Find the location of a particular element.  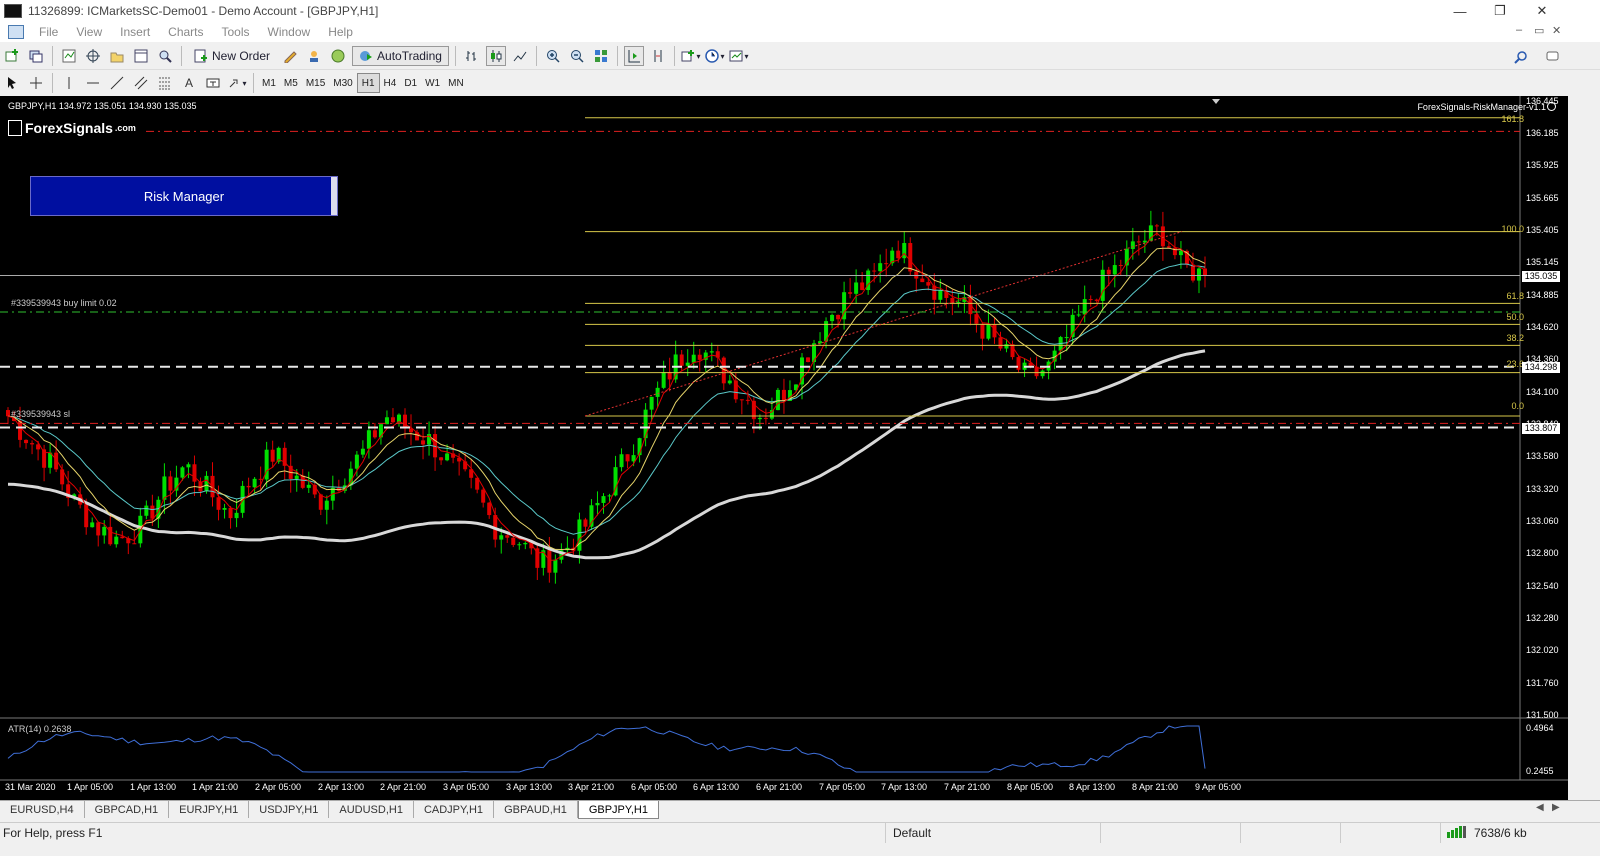

menu-window: Window is located at coordinates (289, 32).